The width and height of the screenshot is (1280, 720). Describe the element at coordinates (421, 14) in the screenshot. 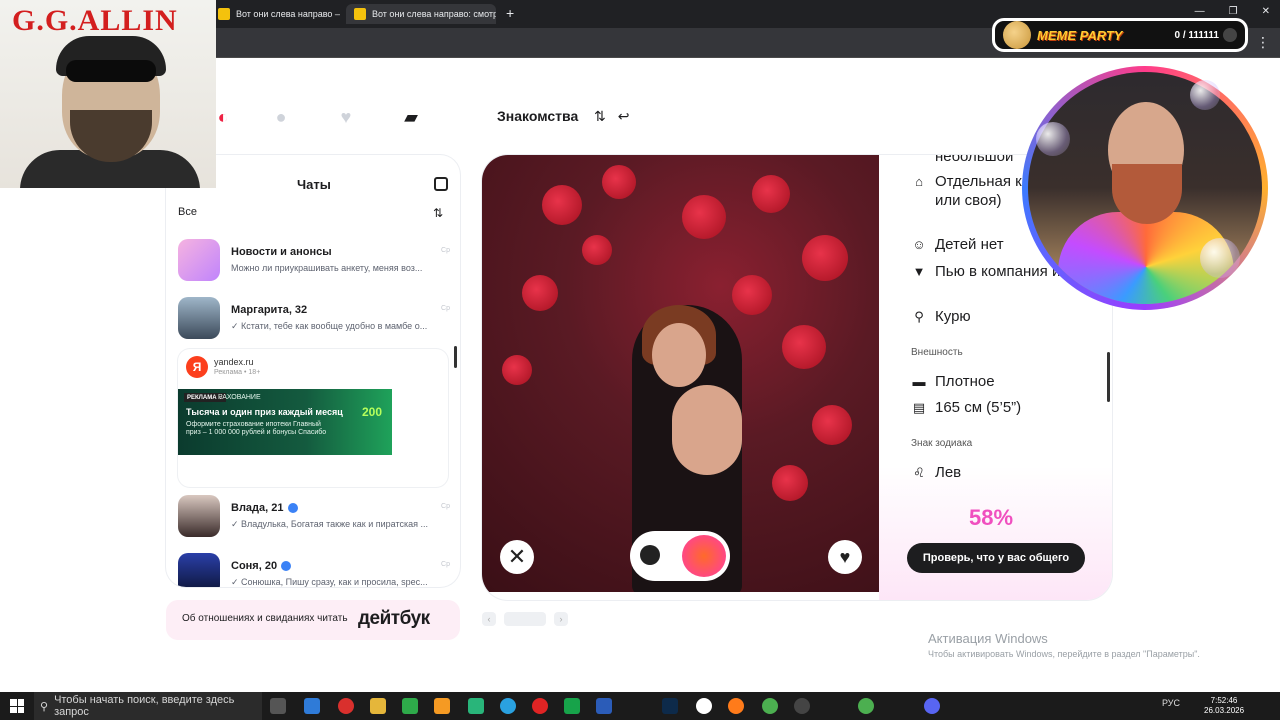

I see `browser-tab-2: Вот они слева направо: смотр ✕` at that location.